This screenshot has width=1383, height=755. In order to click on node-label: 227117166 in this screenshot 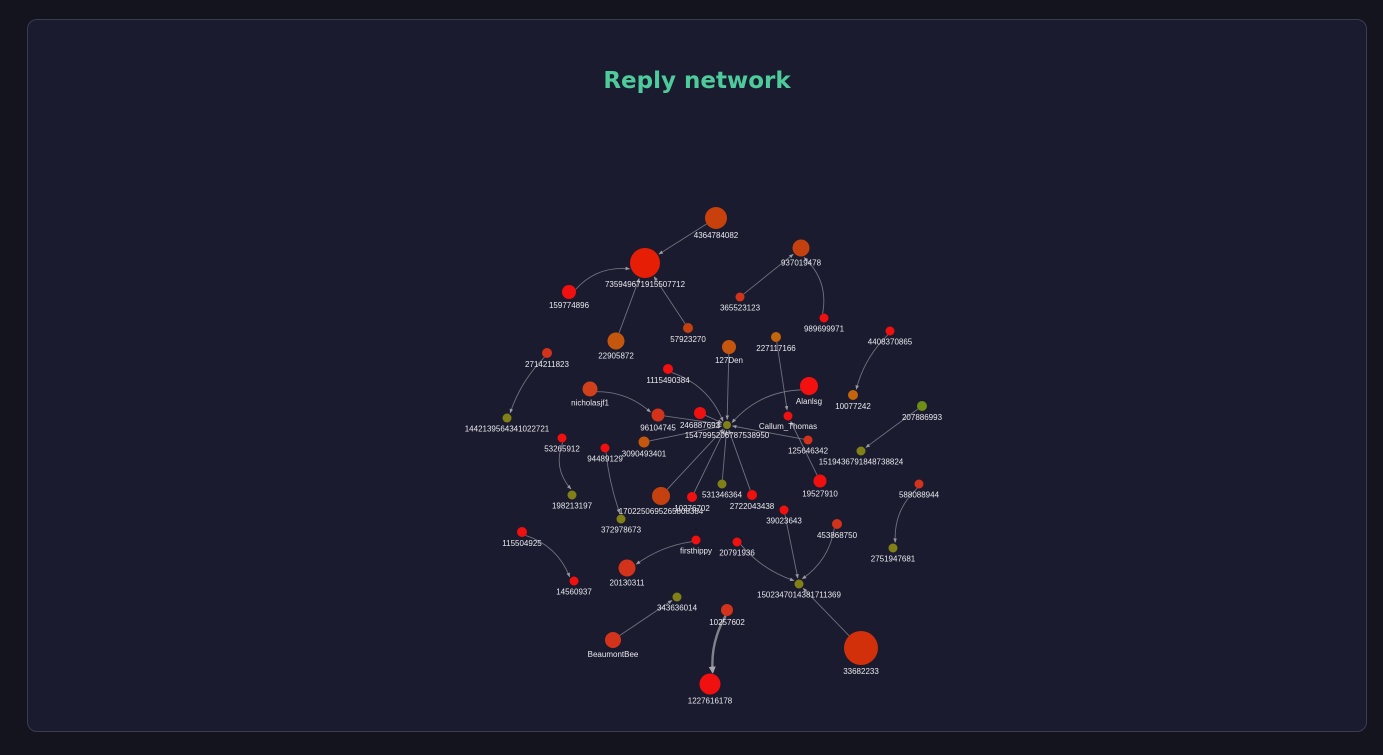, I will do `click(776, 348)`.